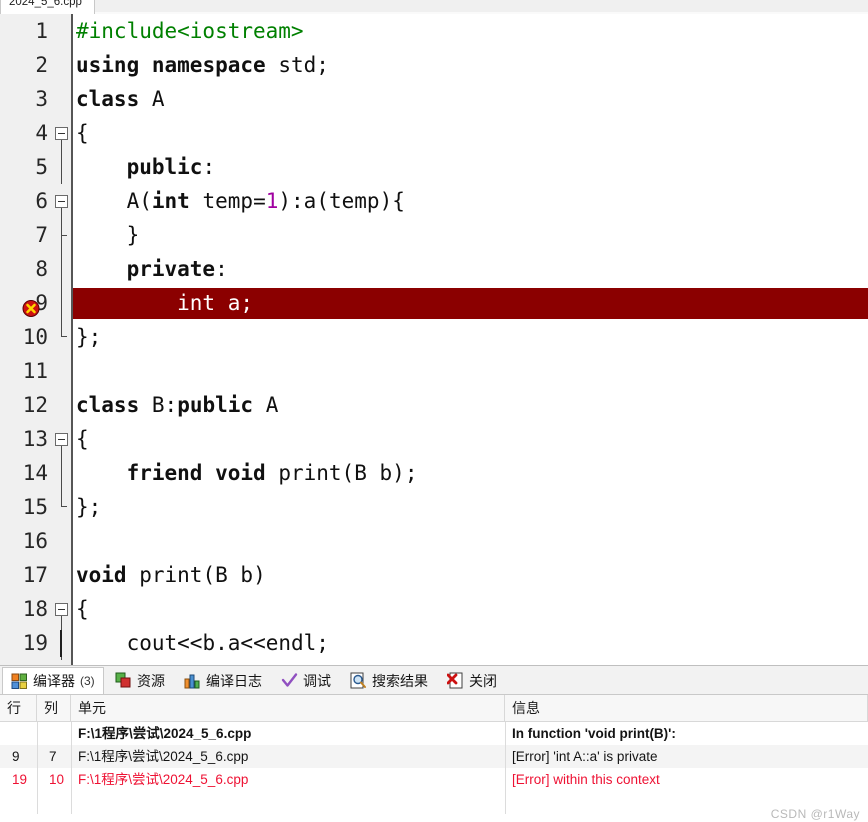 The height and width of the screenshot is (822, 868). Describe the element at coordinates (165, 303) in the screenshot. I see `code-line-text: int a;` at that location.